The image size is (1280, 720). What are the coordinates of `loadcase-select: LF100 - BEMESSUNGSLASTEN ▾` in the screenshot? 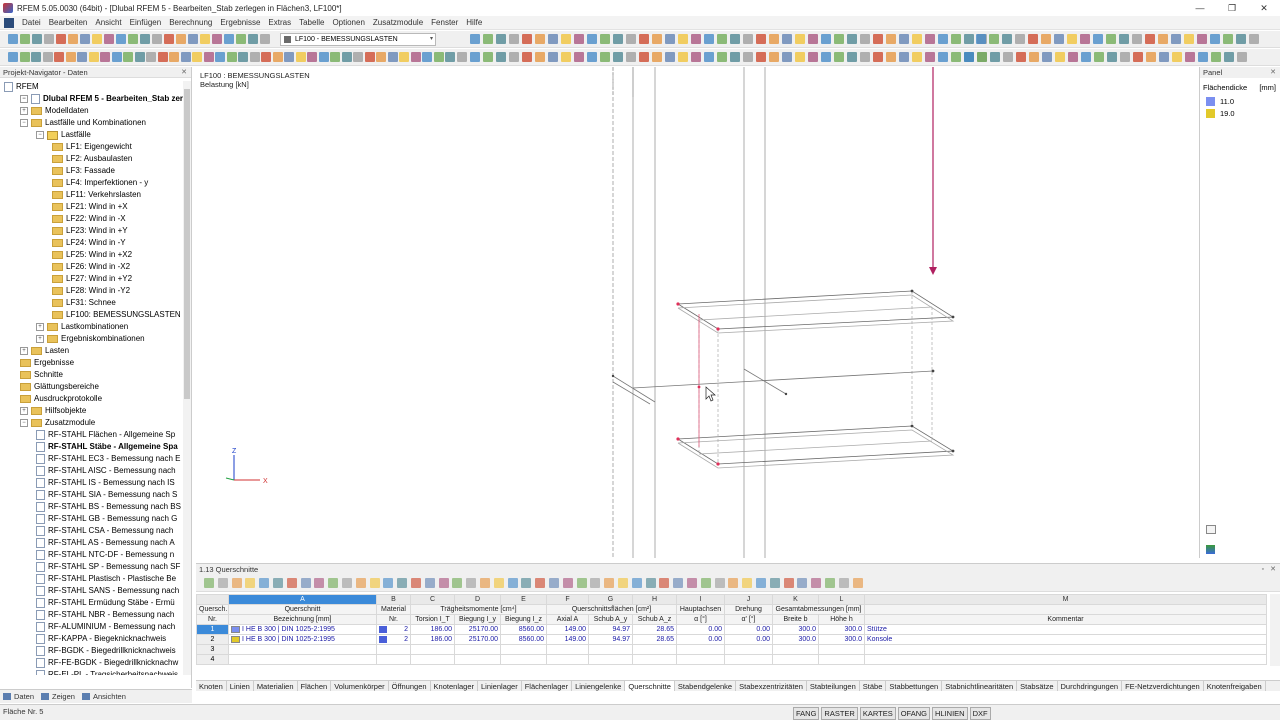 It's located at (358, 39).